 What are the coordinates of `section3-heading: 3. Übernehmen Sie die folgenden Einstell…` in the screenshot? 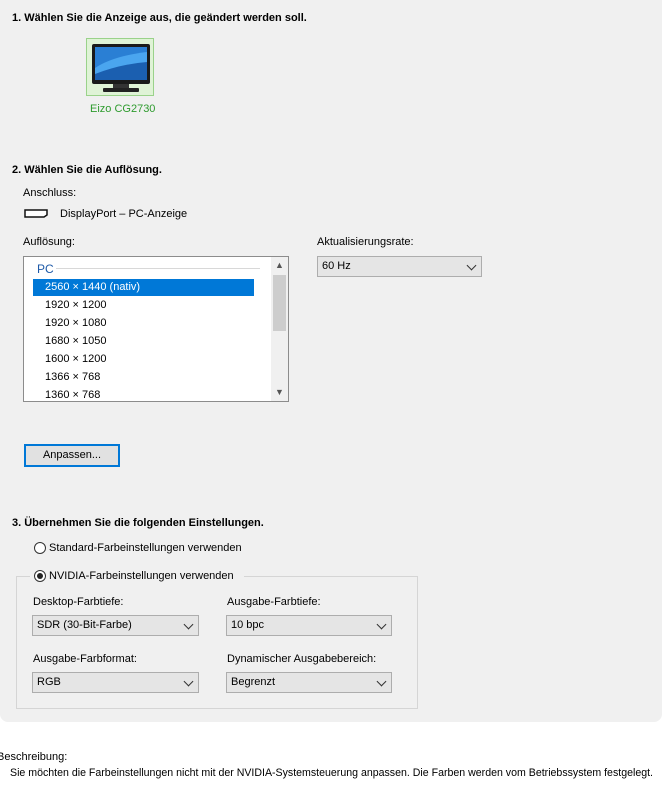 It's located at (138, 523).